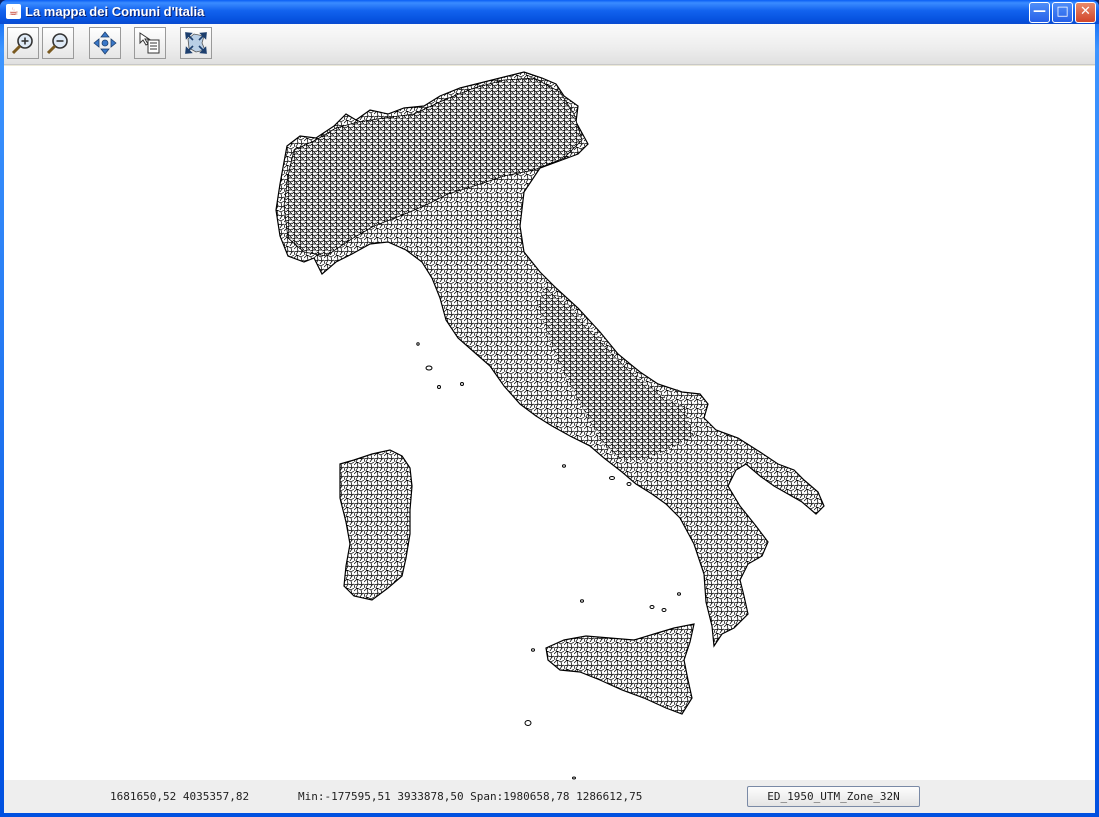  I want to click on reset-extent-button, so click(196, 43).